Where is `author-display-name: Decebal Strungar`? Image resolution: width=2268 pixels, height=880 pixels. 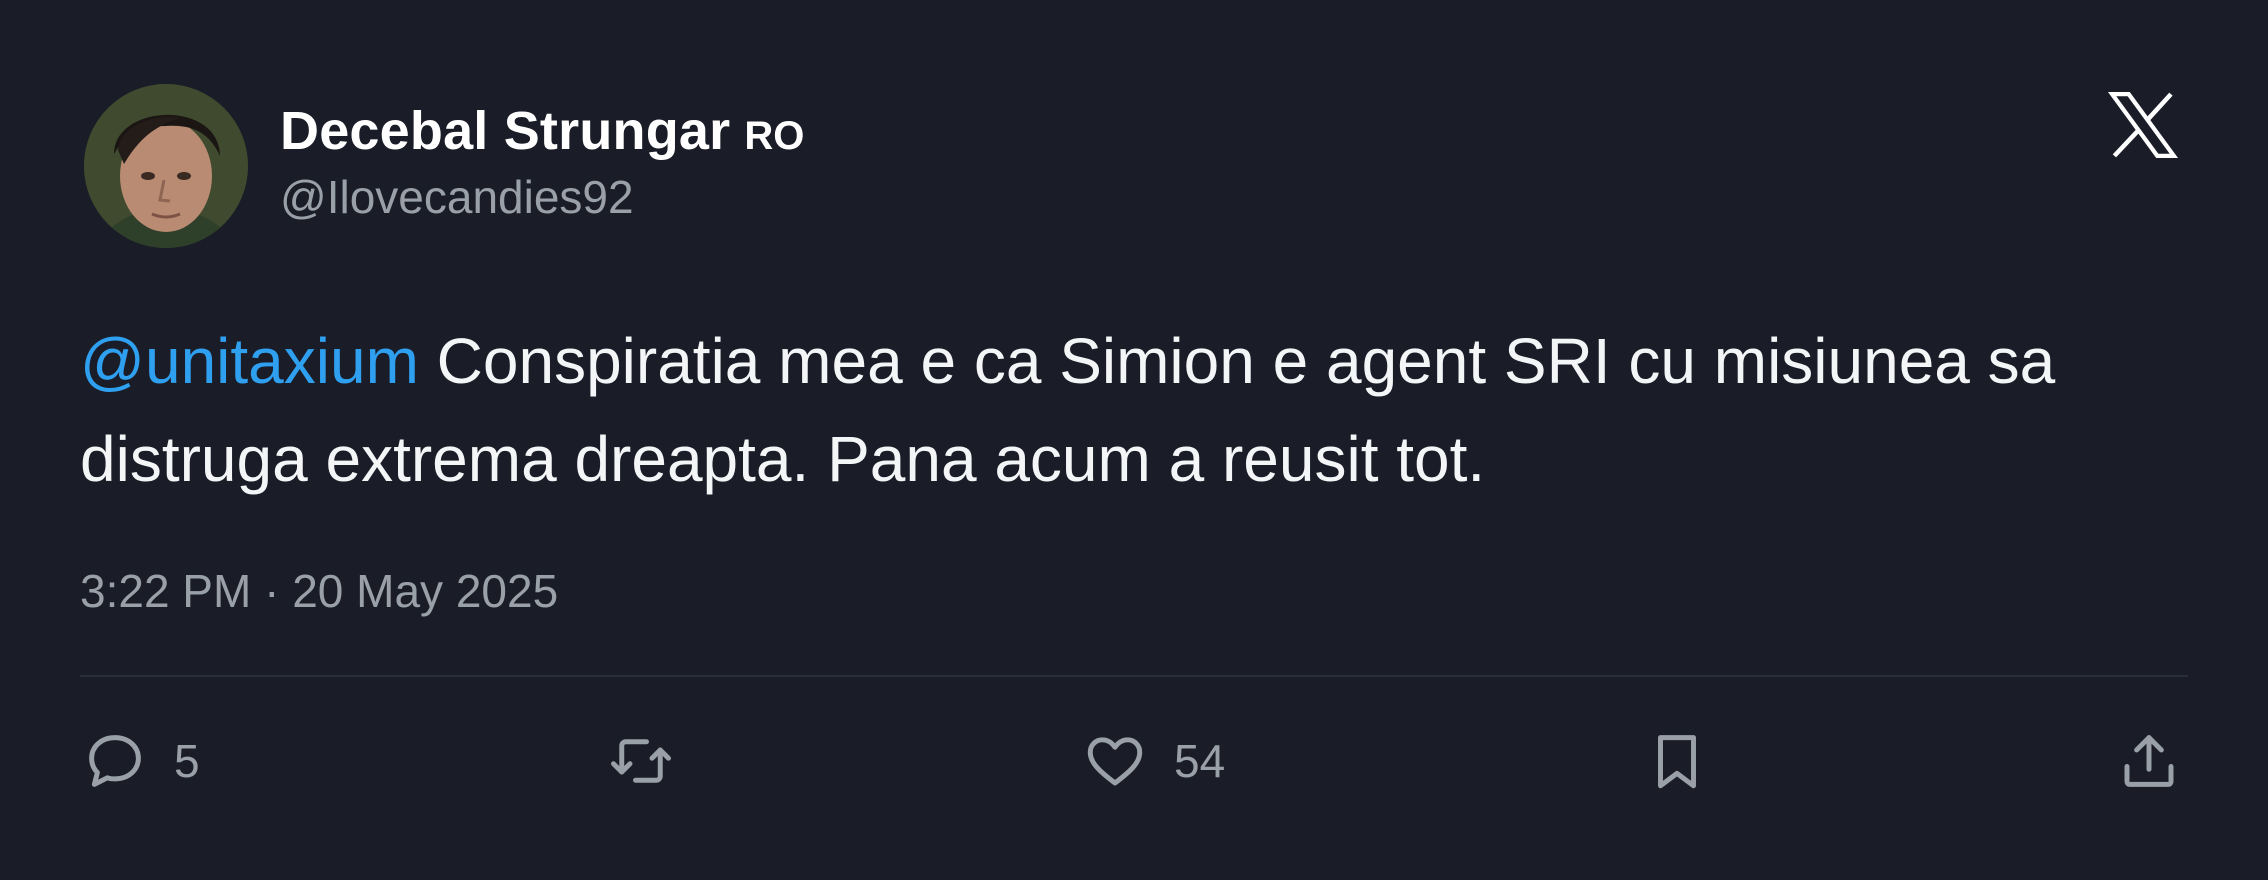 author-display-name: Decebal Strungar is located at coordinates (505, 131).